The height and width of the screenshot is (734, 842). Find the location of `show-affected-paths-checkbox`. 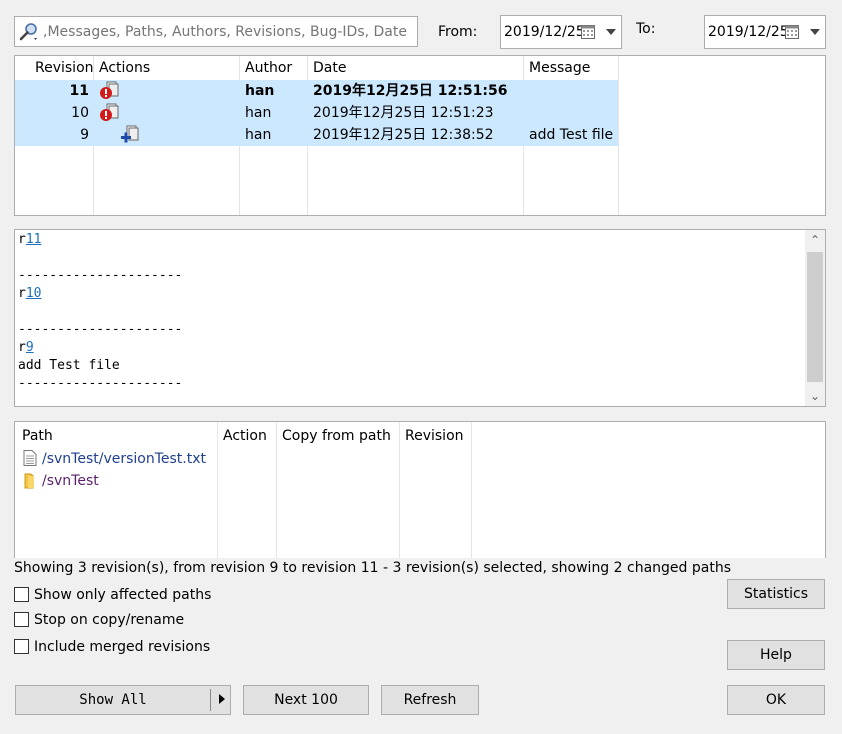

show-affected-paths-checkbox is located at coordinates (21, 594).